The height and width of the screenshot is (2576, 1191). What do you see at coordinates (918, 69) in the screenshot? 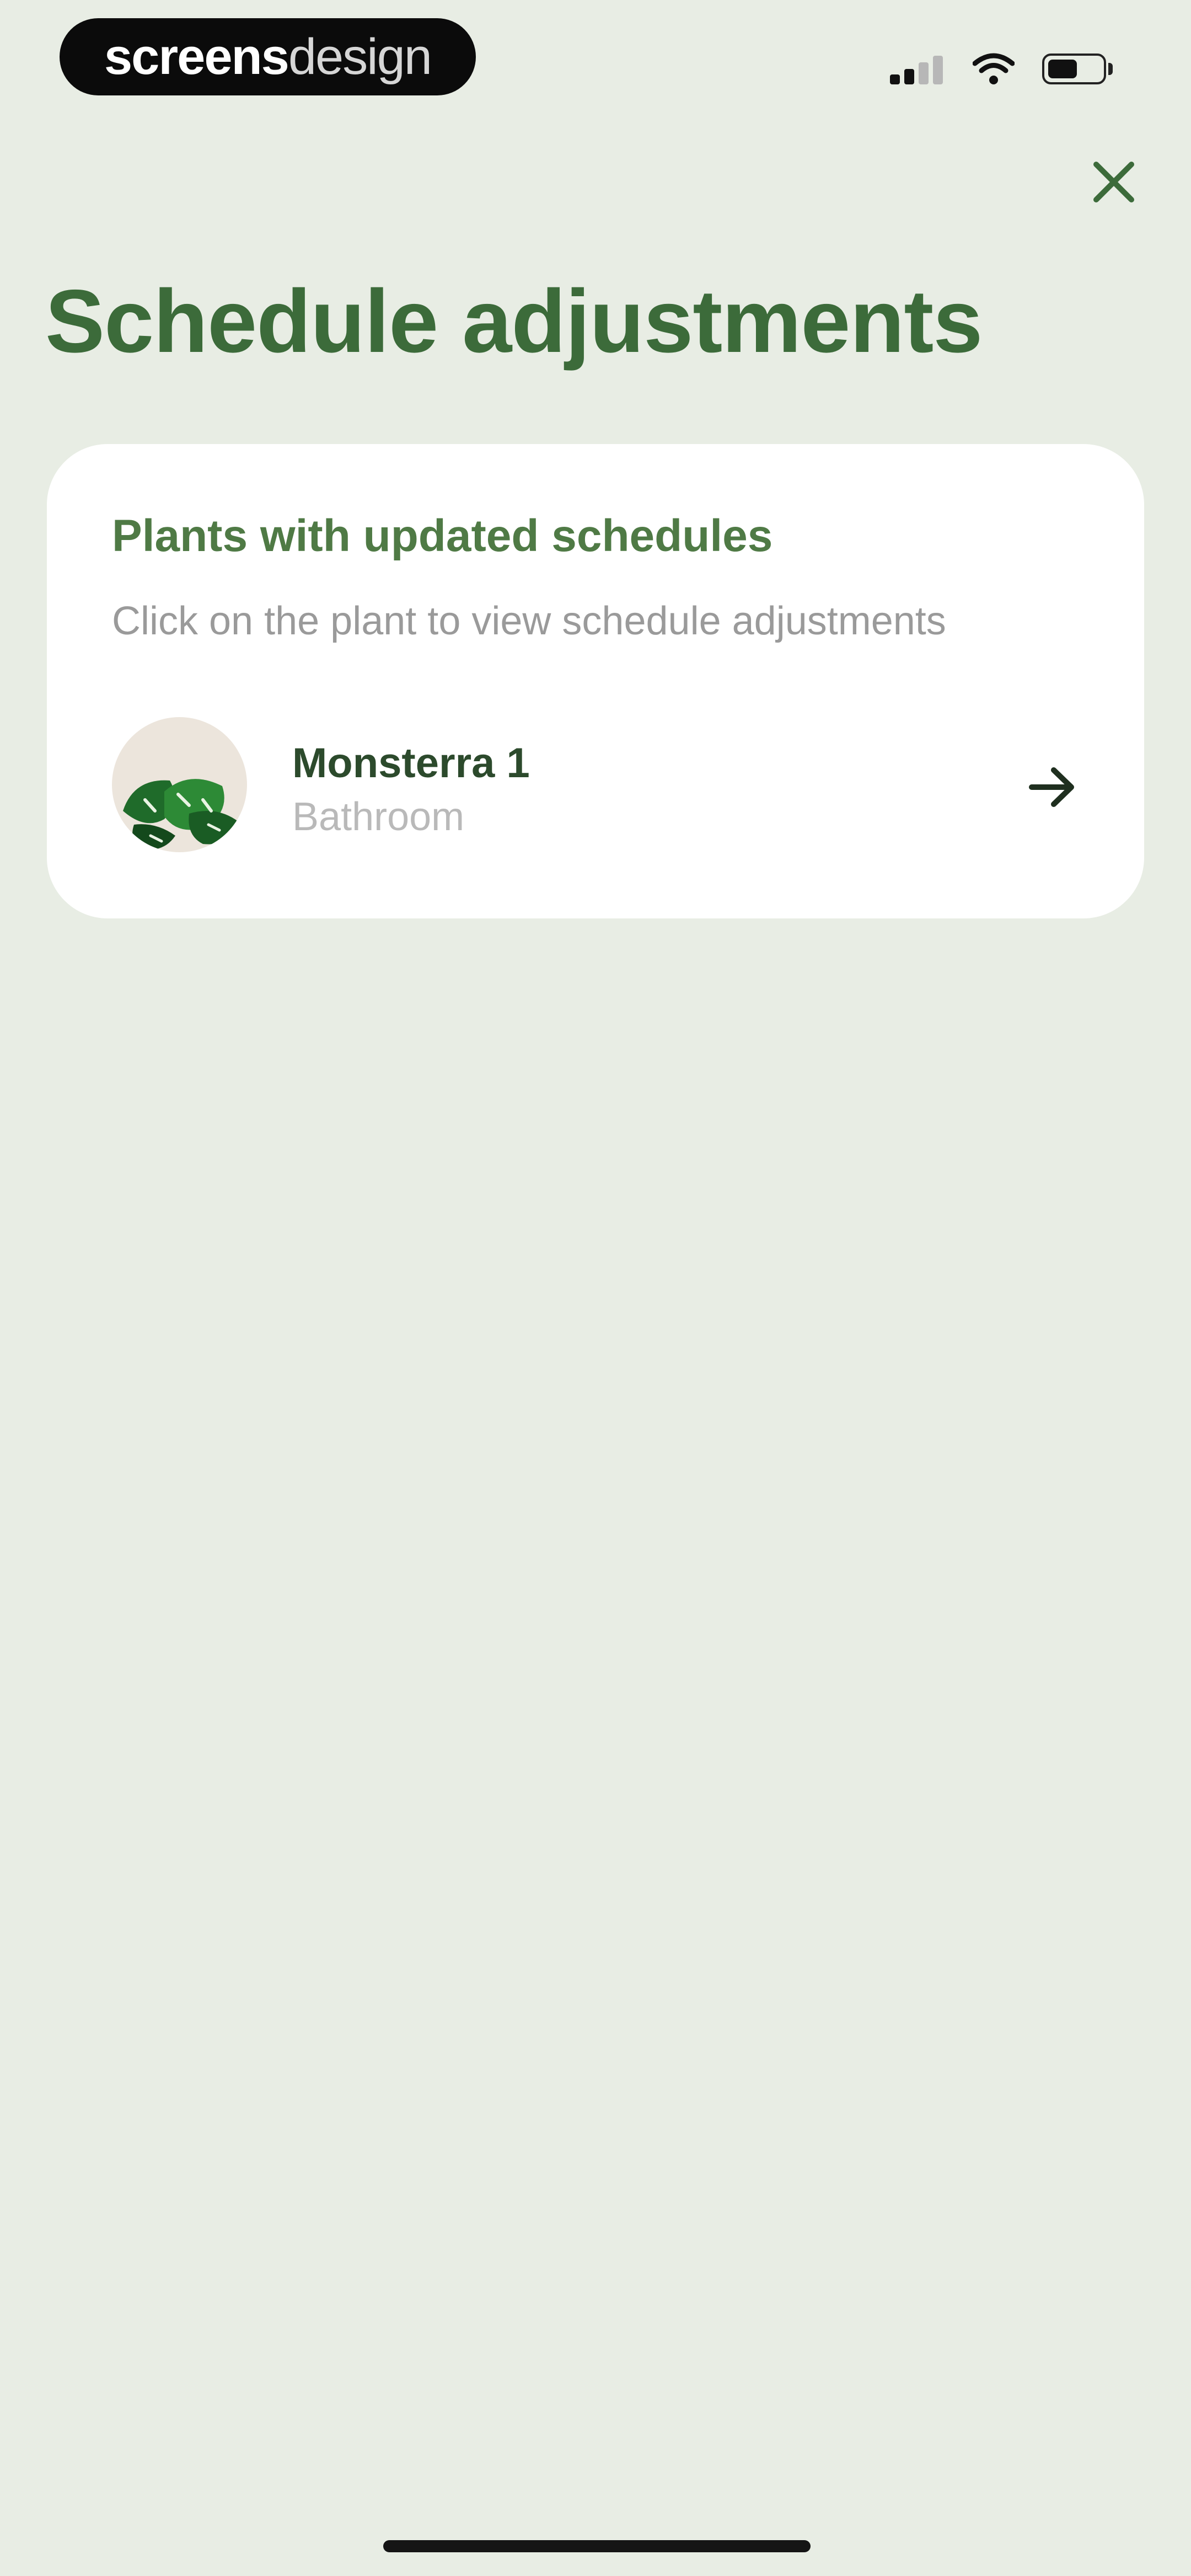
I see `cellular-signal-icon` at bounding box center [918, 69].